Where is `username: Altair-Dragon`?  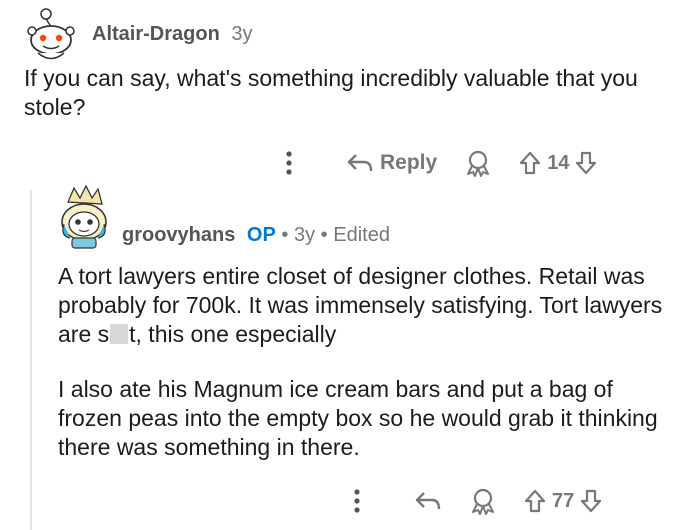
username: Altair-Dragon is located at coordinates (156, 34).